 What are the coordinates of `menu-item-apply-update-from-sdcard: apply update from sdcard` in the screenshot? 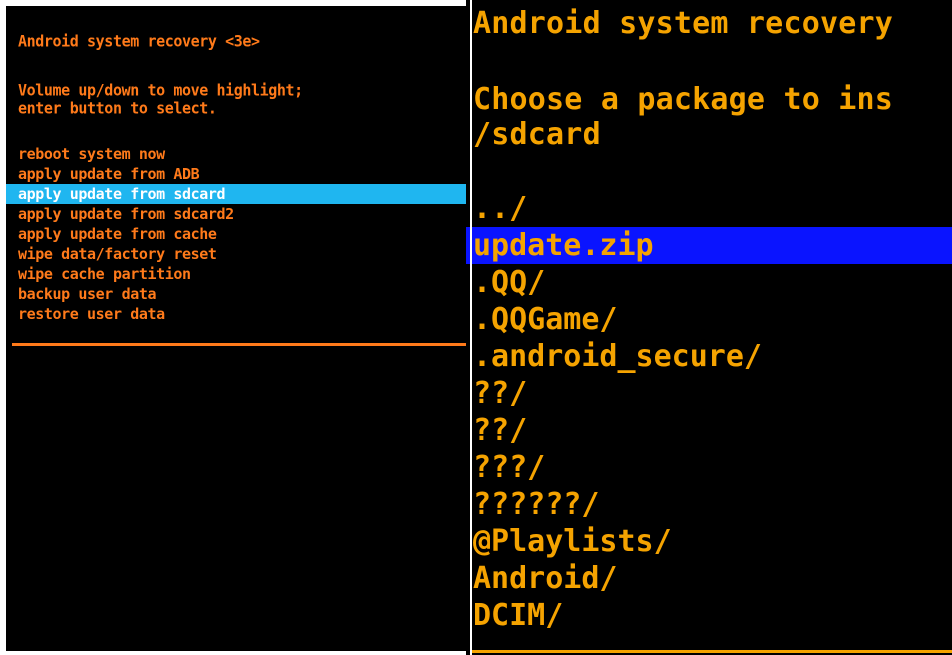 It's located at (239, 194).